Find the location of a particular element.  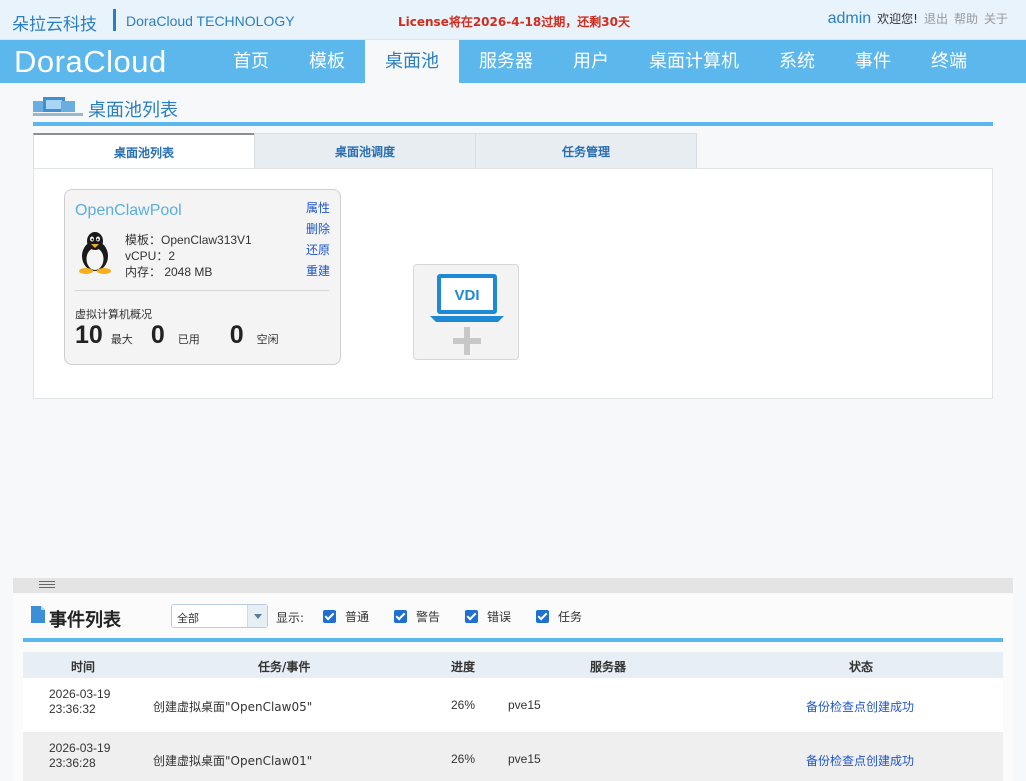

vm-summary: 10 最大 0 已用 0 空闲 is located at coordinates (177, 335).